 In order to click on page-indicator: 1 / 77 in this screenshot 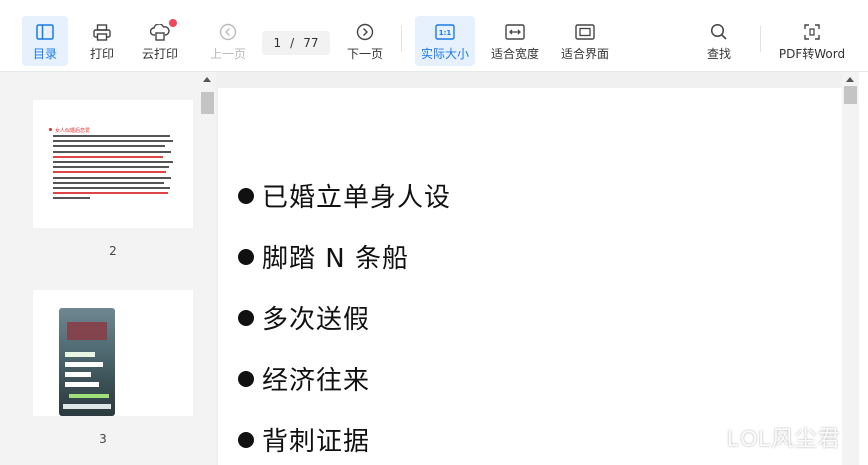, I will do `click(296, 43)`.